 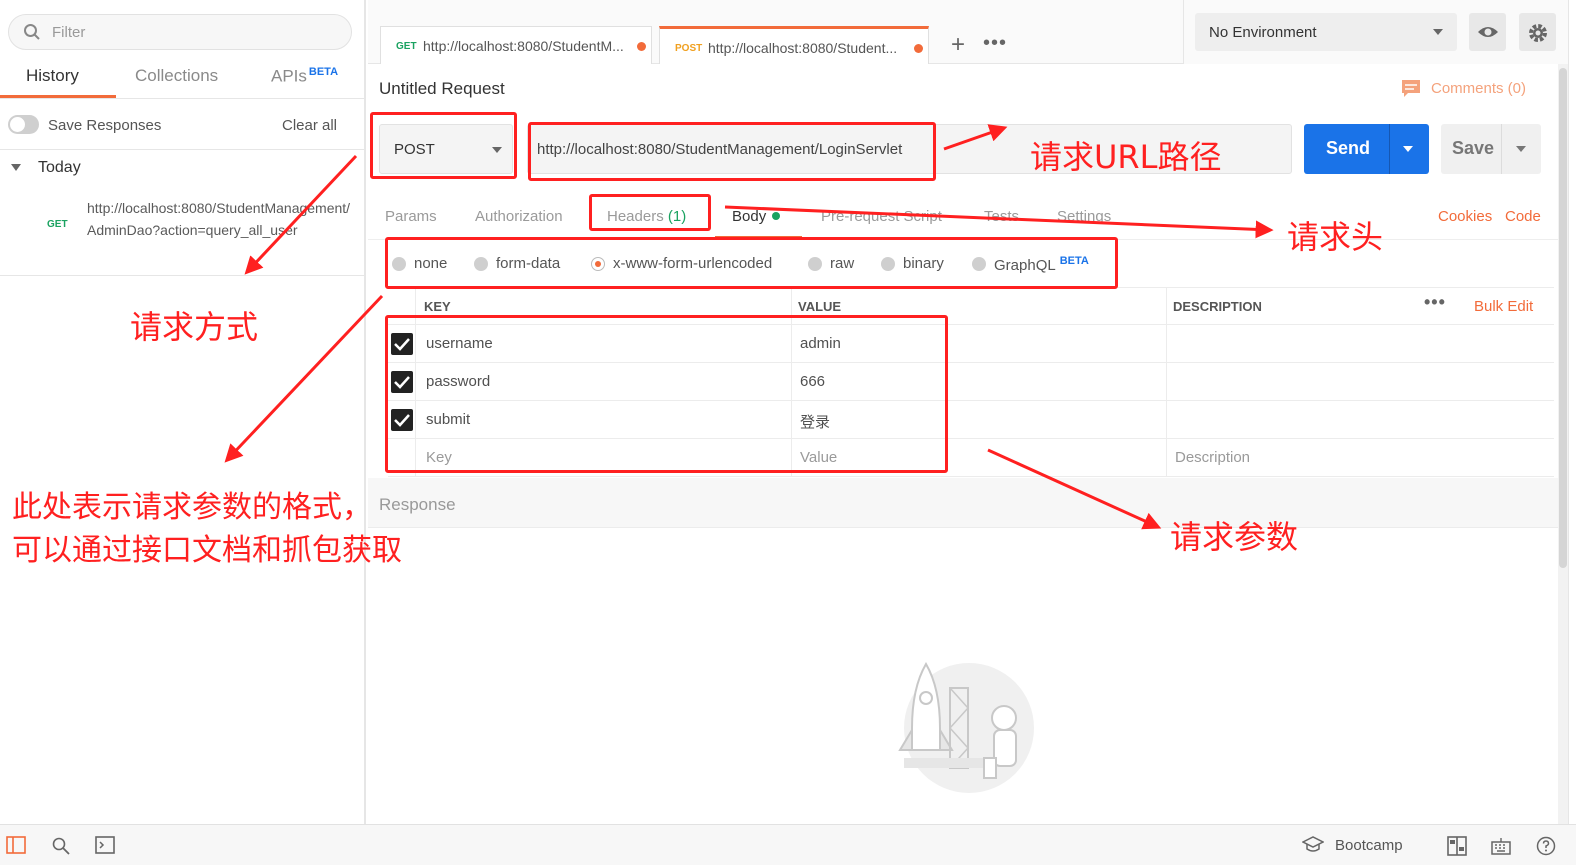 I want to click on annotation-headers: 请求头, so click(x=1335, y=237).